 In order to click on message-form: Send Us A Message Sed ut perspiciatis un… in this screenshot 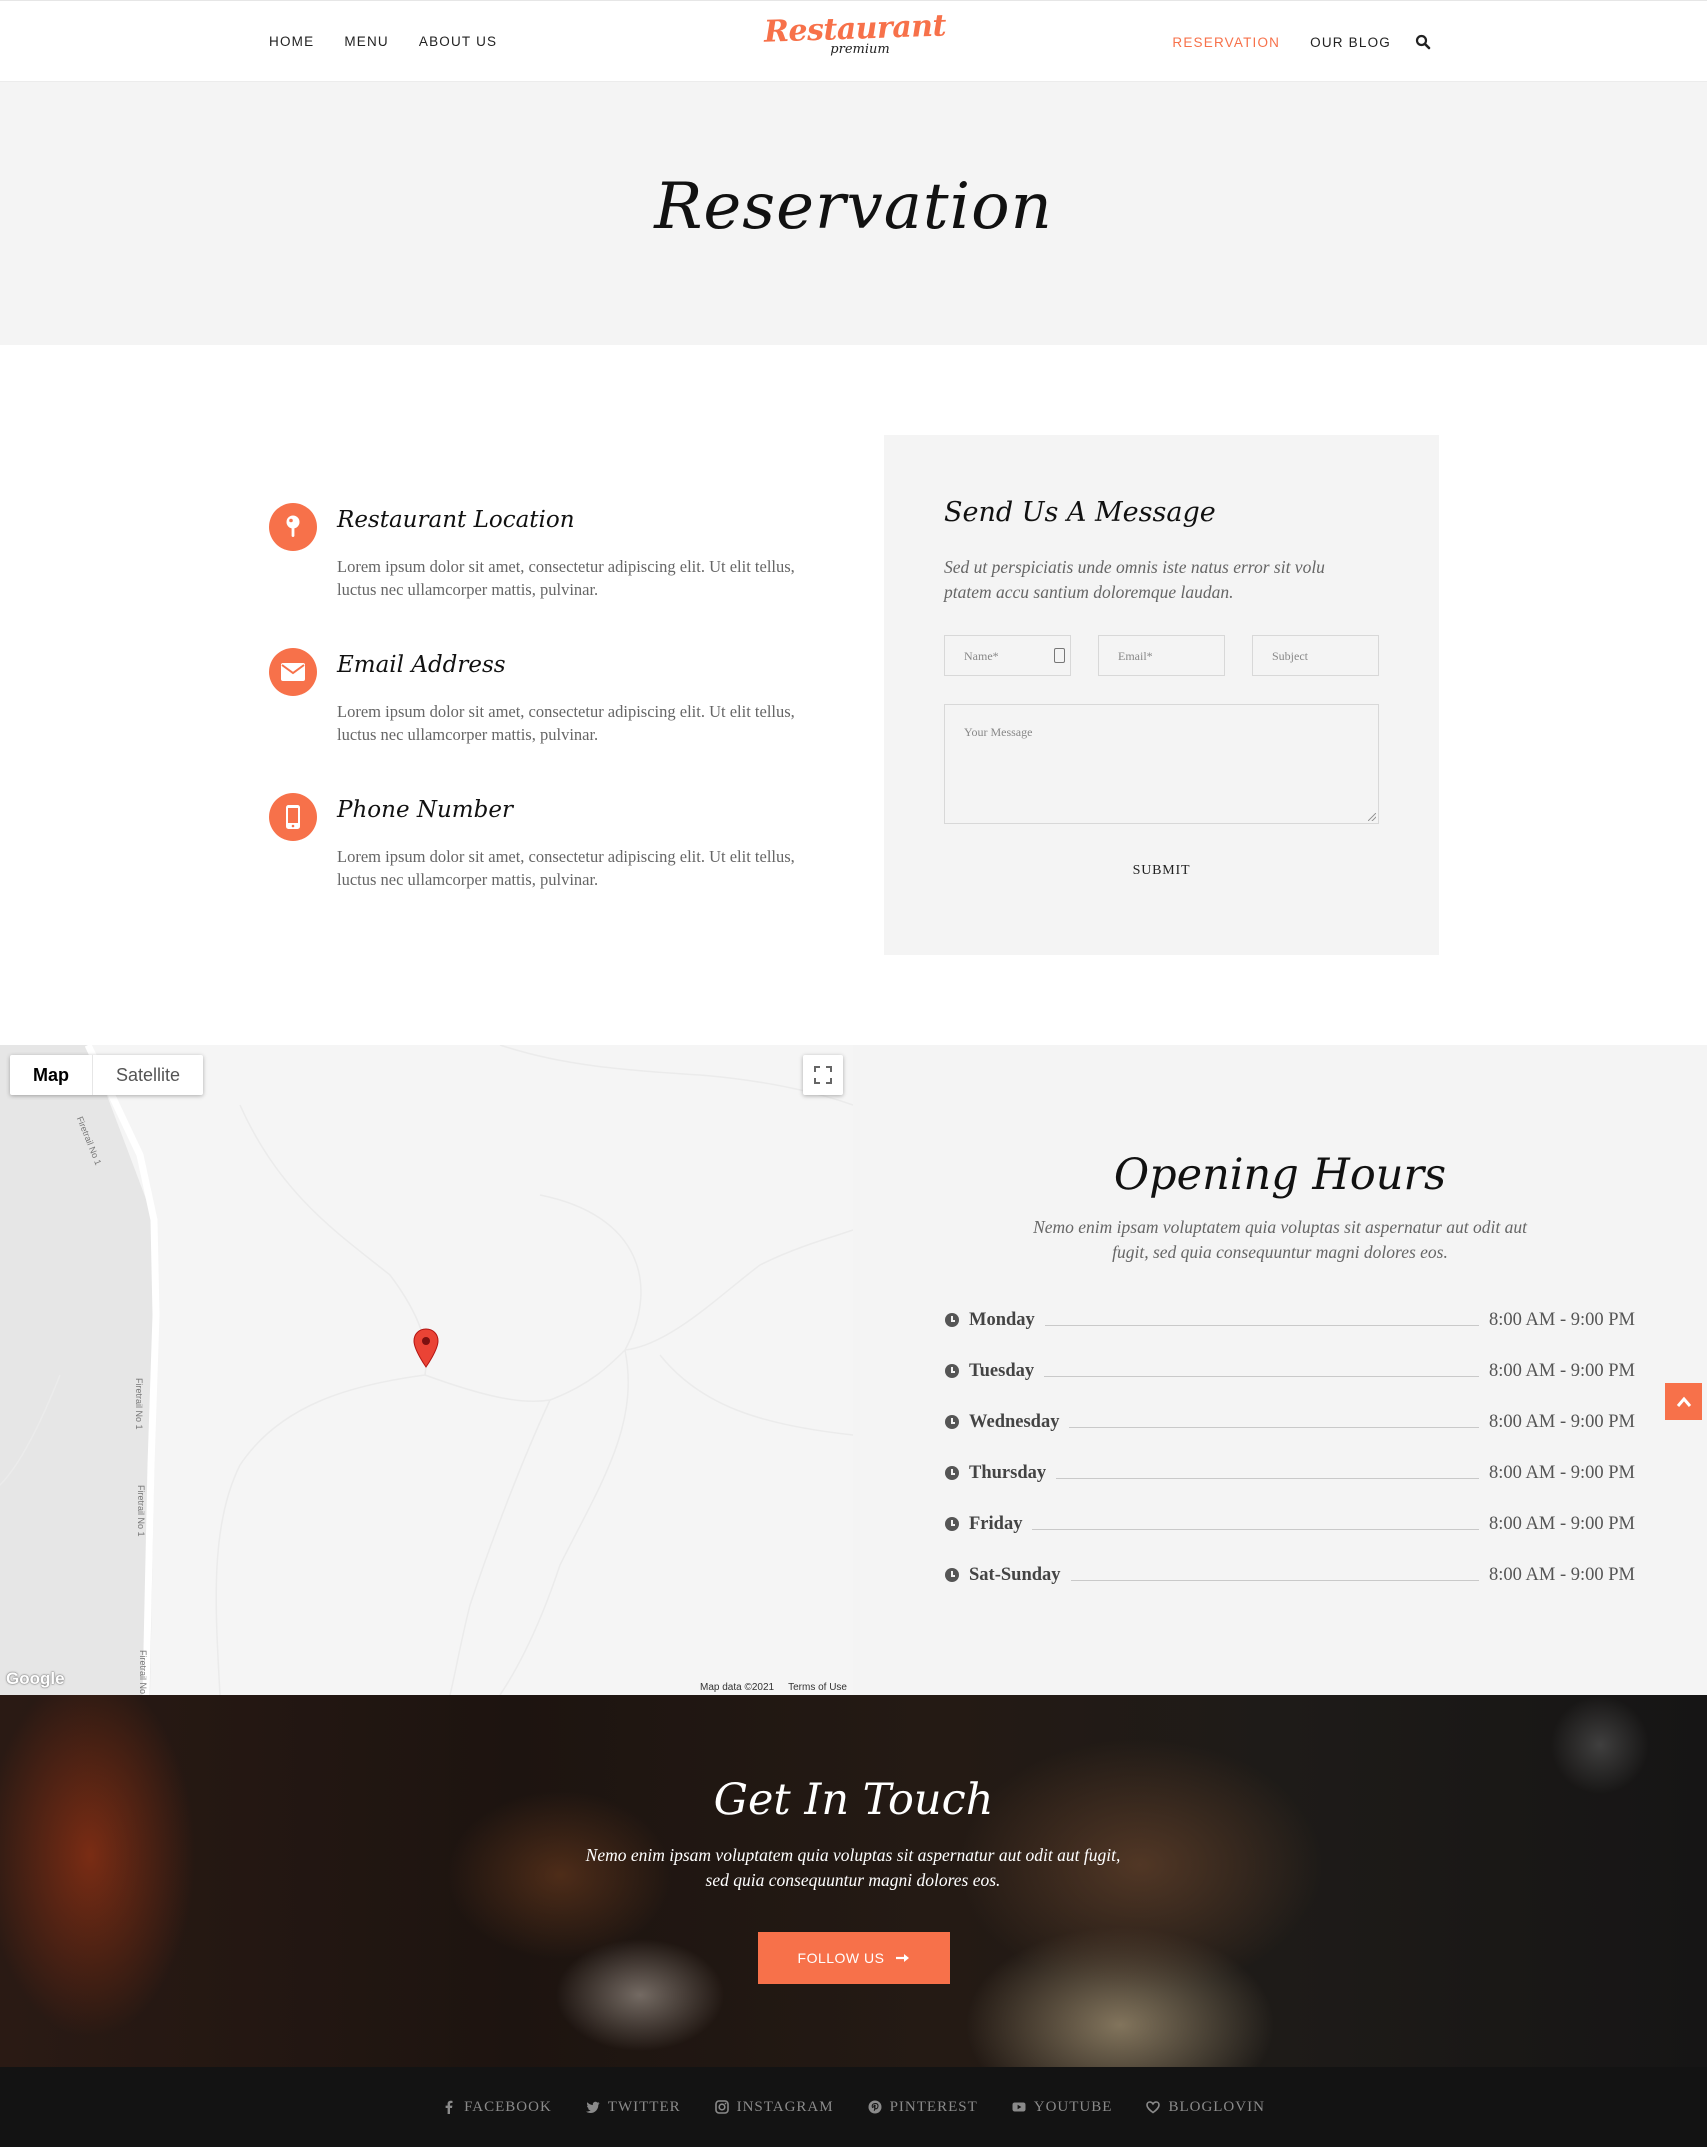, I will do `click(1161, 695)`.